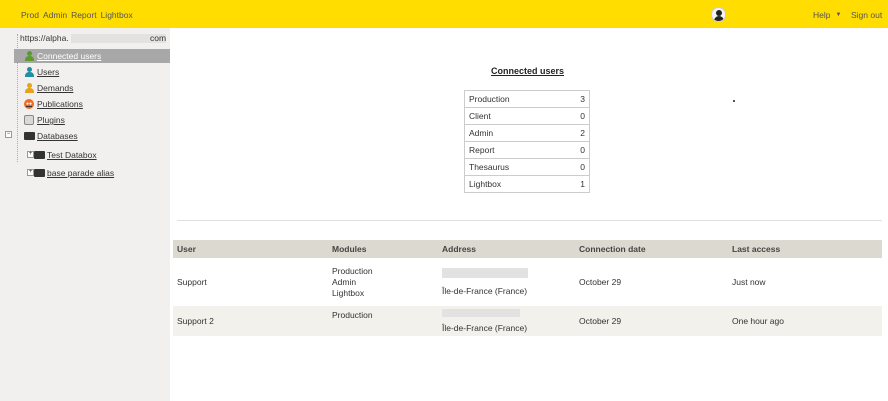  Describe the element at coordinates (528, 71) in the screenshot. I see `page-title: Connected users` at that location.